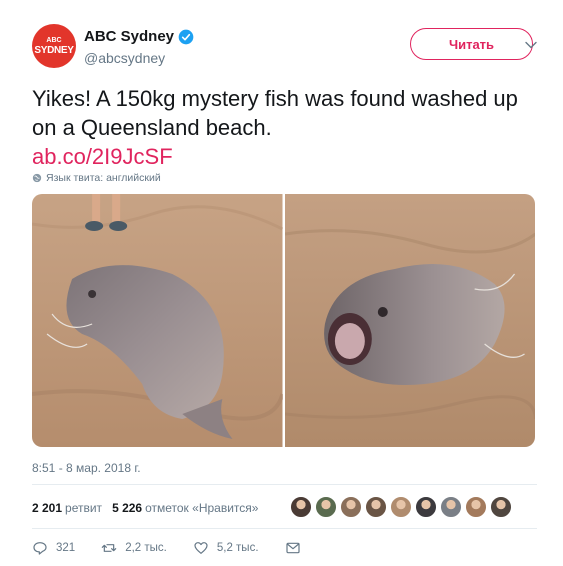 This screenshot has width=563, height=566. I want to click on retweets-count: 2 201, so click(47, 508).